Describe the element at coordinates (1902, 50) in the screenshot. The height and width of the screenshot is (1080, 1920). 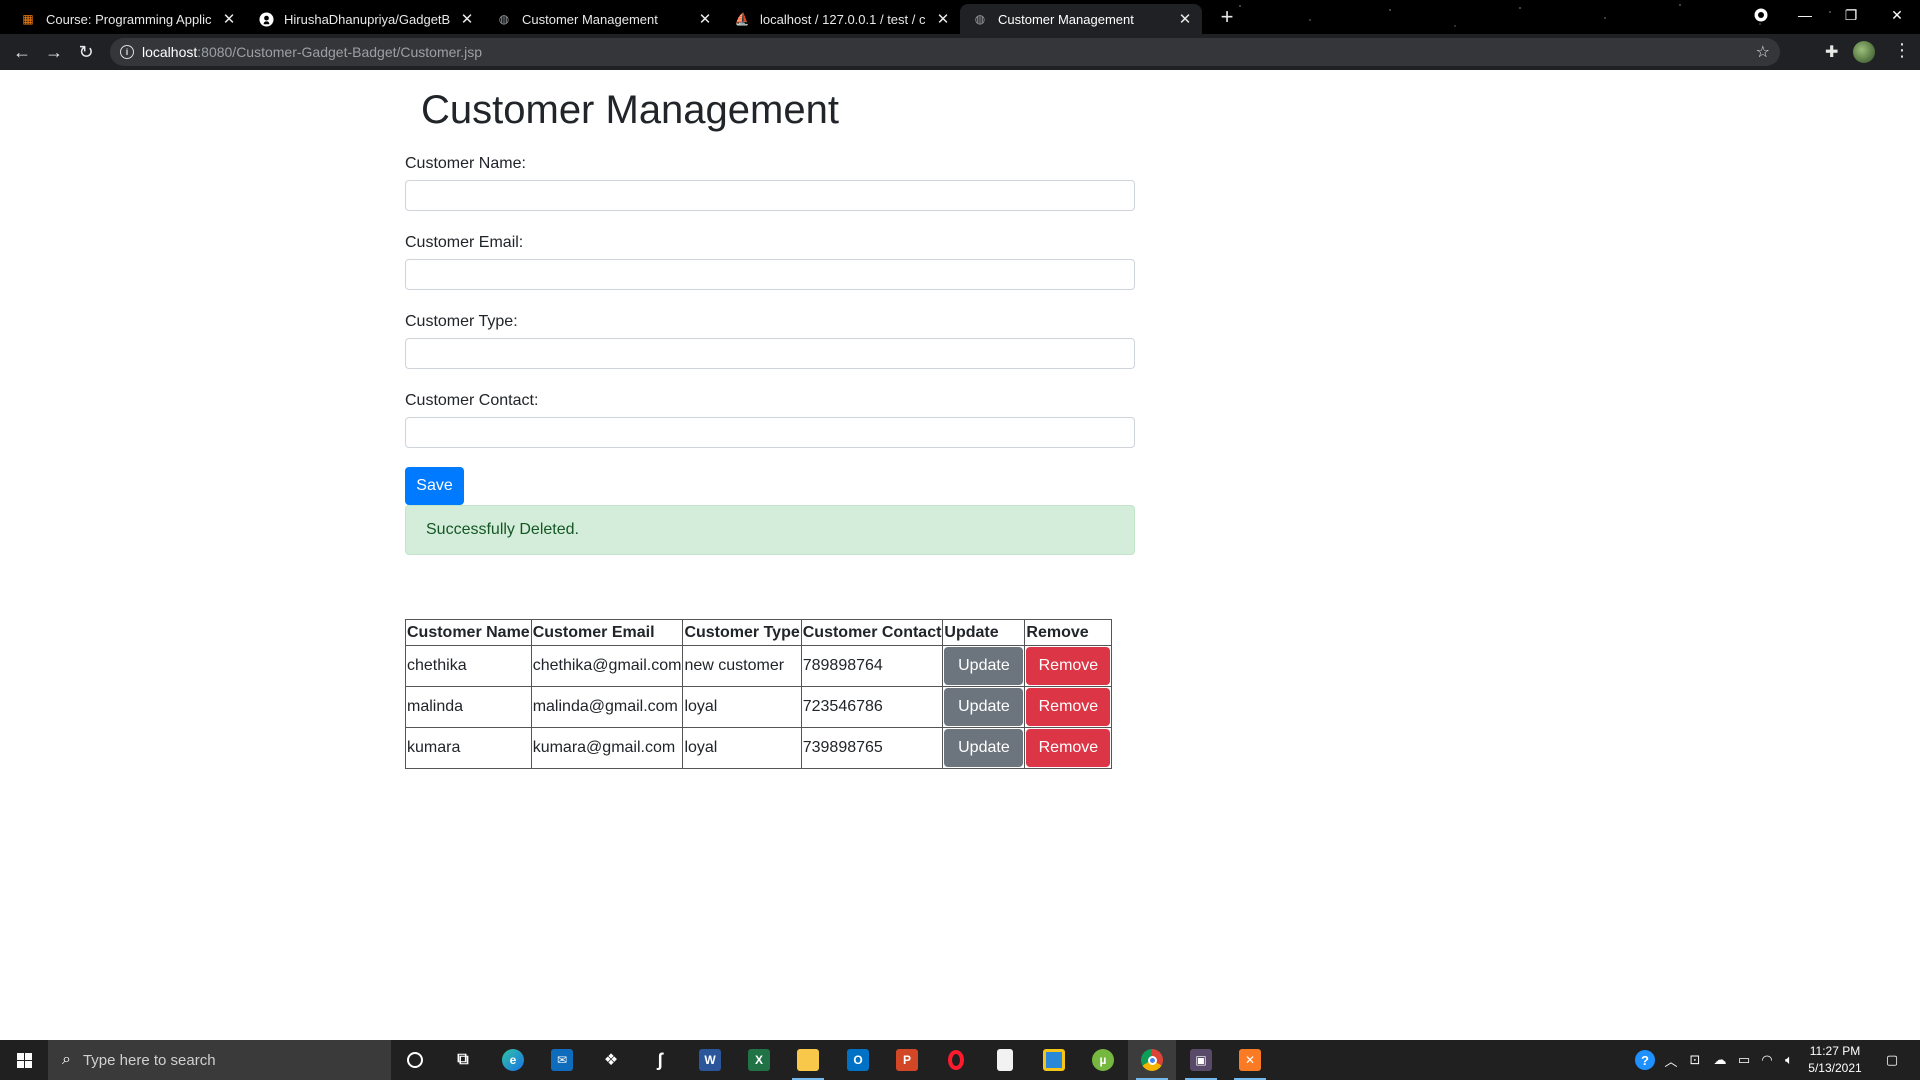
I see `menu-icon: ⋮` at that location.